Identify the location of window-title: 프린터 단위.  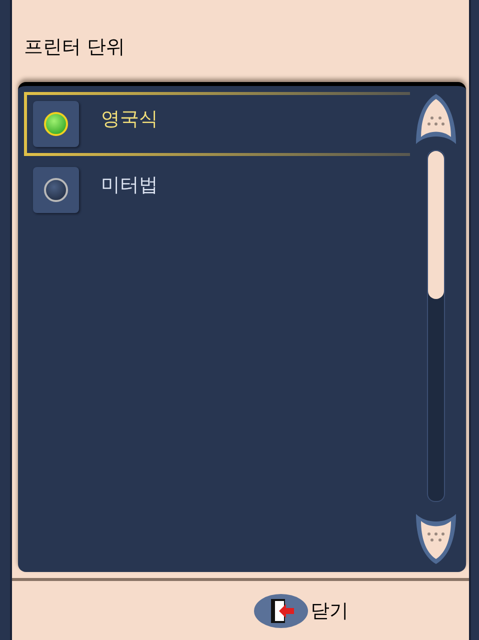
(74, 47).